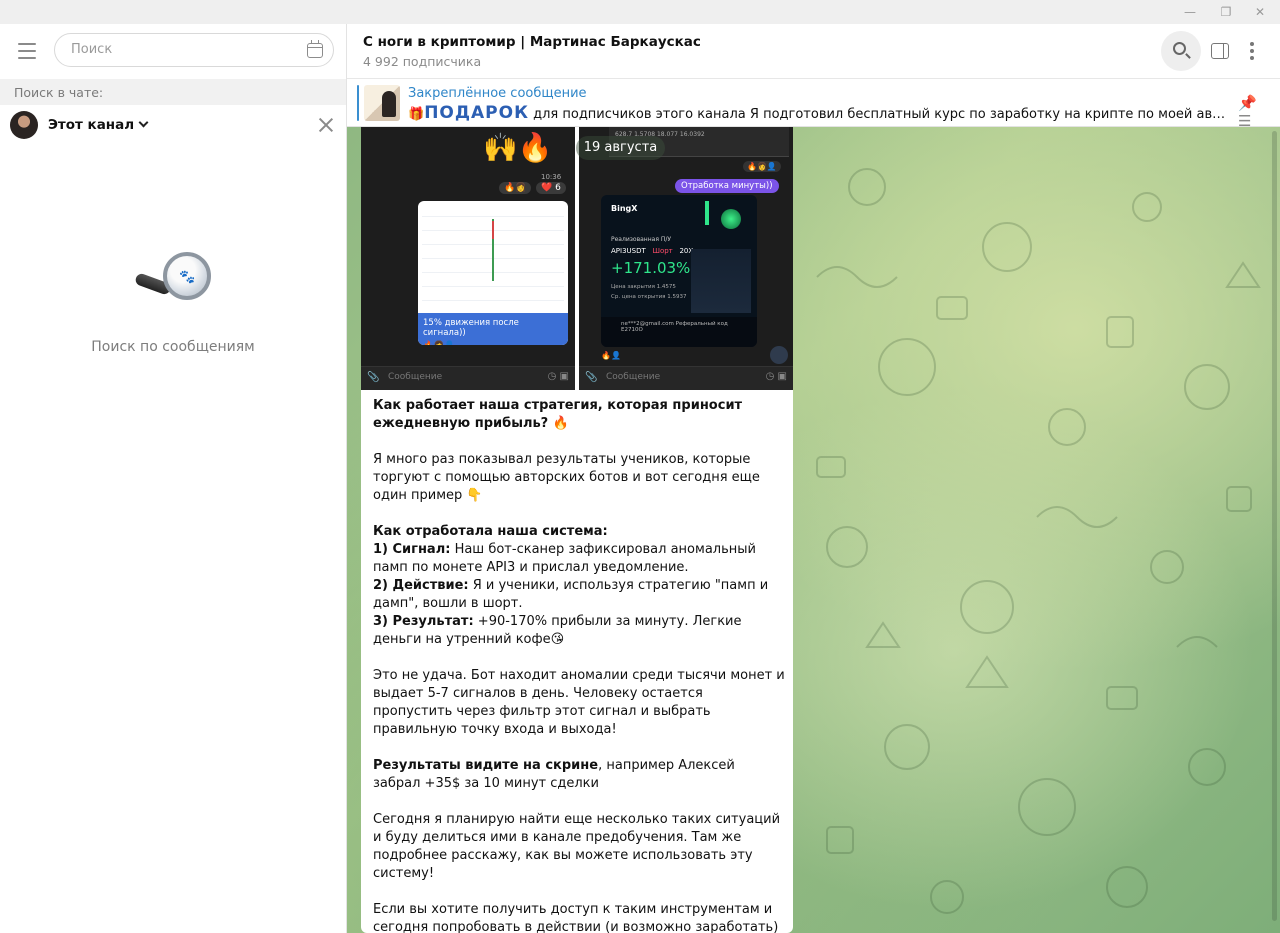 The height and width of the screenshot is (933, 1280). Describe the element at coordinates (358, 103) in the screenshot. I see `pinned-indicator` at that location.